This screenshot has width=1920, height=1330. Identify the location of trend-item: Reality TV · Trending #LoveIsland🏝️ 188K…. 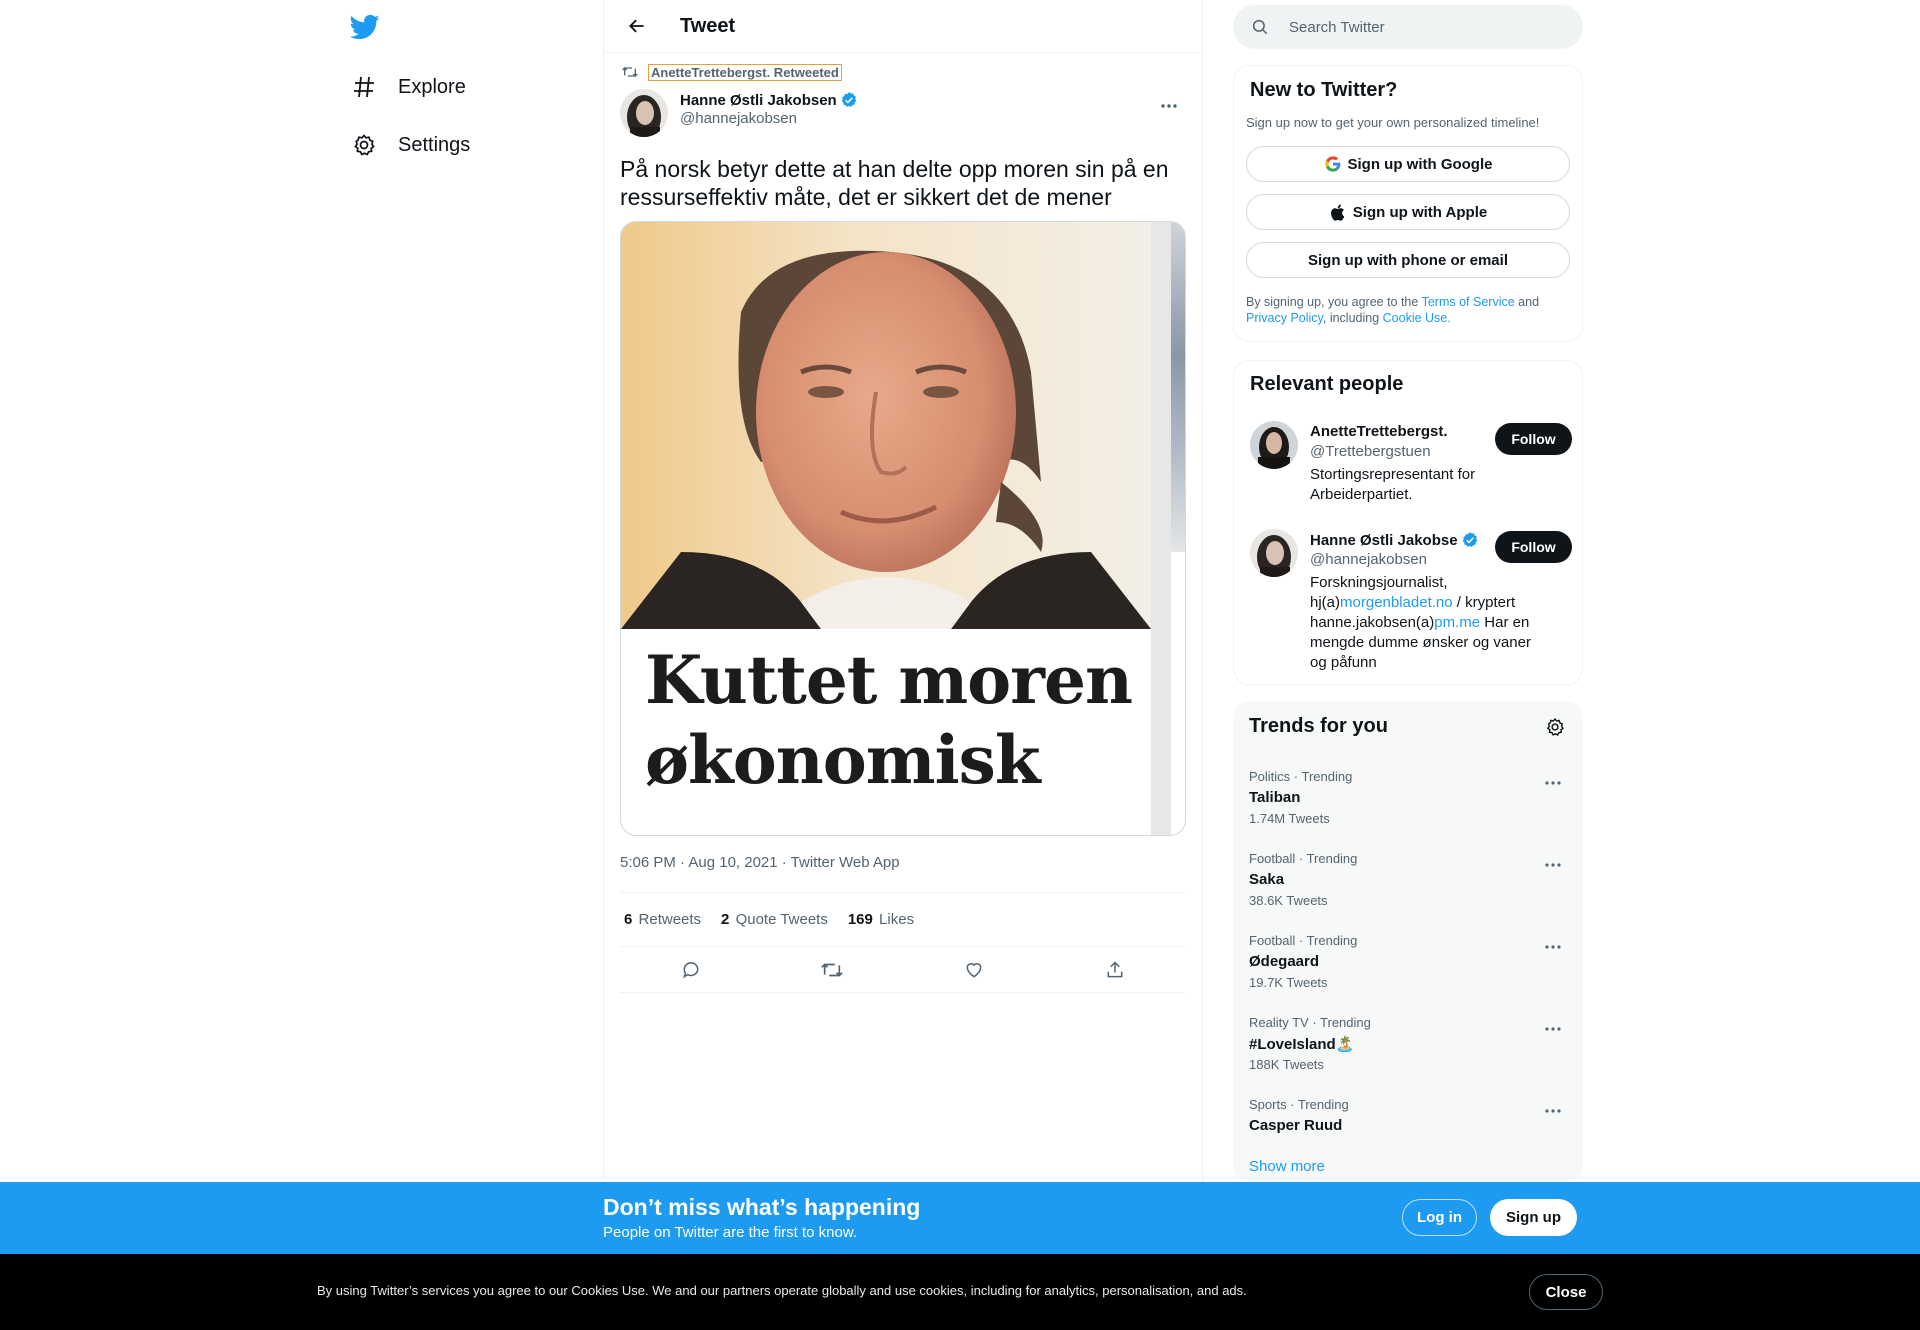
(1408, 1048).